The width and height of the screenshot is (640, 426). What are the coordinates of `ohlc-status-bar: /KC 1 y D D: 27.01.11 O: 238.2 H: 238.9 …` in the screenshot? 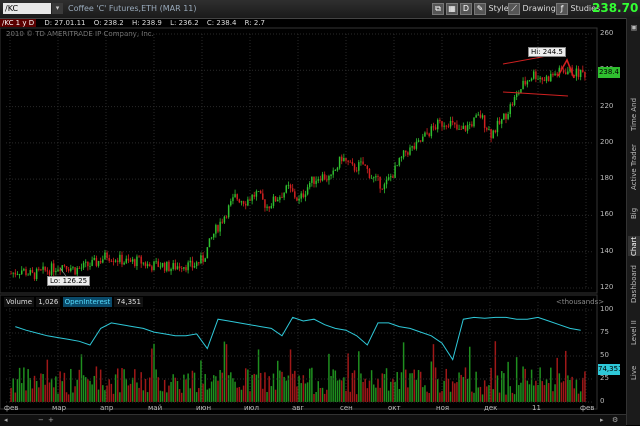 It's located at (298, 23).